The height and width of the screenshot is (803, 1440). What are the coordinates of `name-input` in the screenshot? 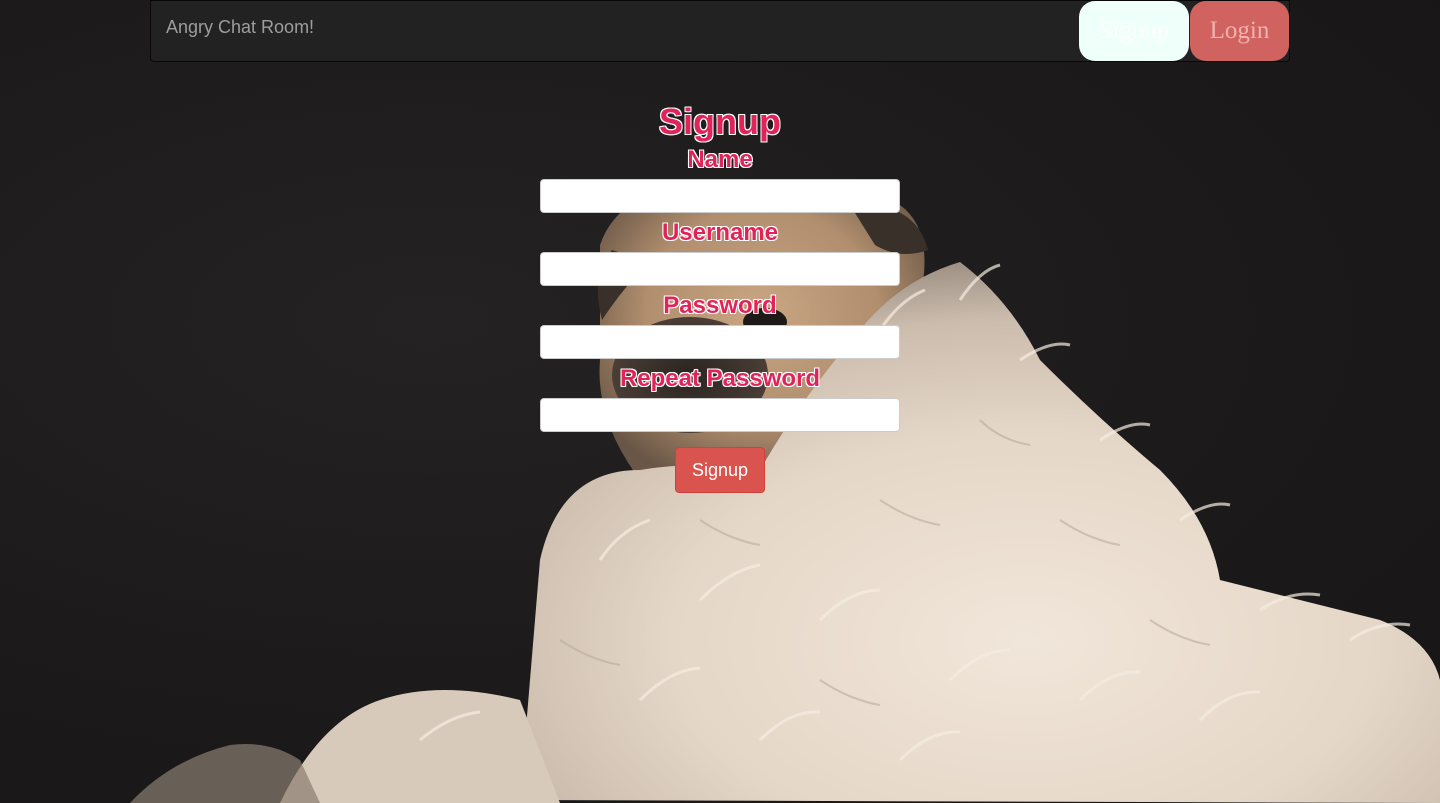 It's located at (720, 196).